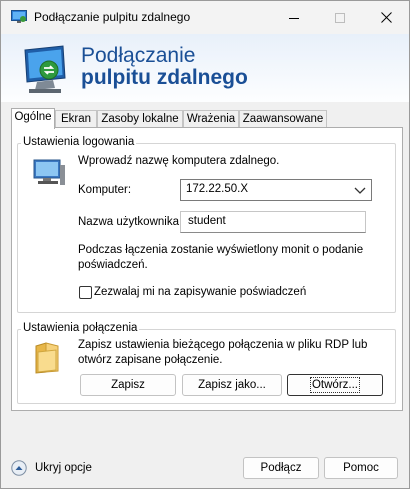  What do you see at coordinates (360, 190) in the screenshot?
I see `chevron-down-icon` at bounding box center [360, 190].